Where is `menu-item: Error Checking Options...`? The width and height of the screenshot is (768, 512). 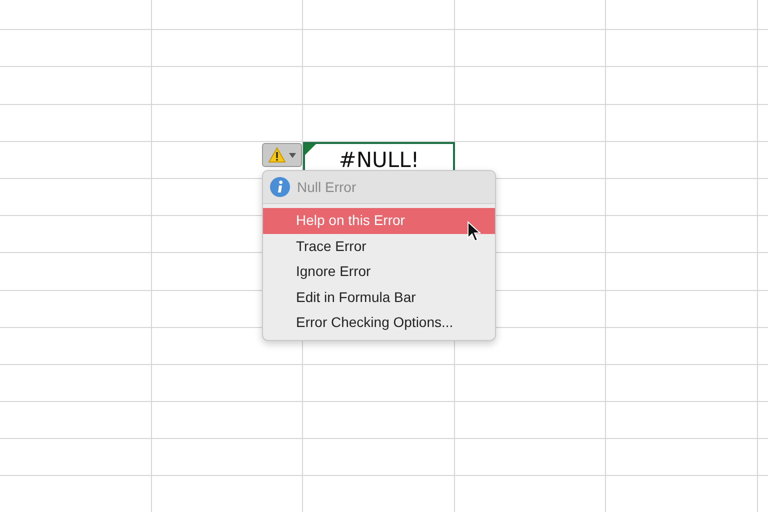
menu-item: Error Checking Options... is located at coordinates (379, 323).